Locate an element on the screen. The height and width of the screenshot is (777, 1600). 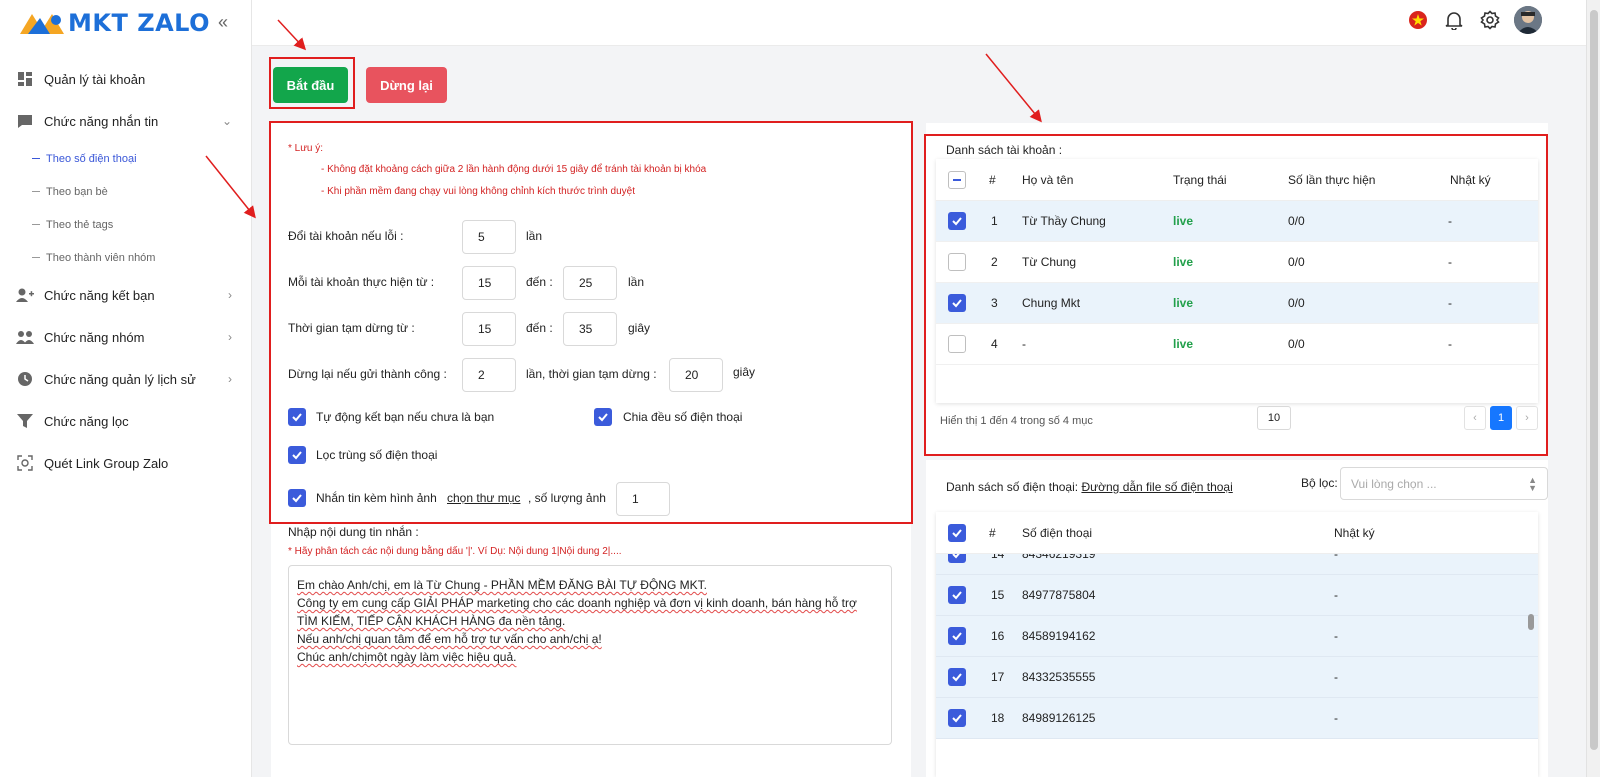
sidebar-subitem-by-group-members: Theo thành viên nhóm is located at coordinates (126, 257).